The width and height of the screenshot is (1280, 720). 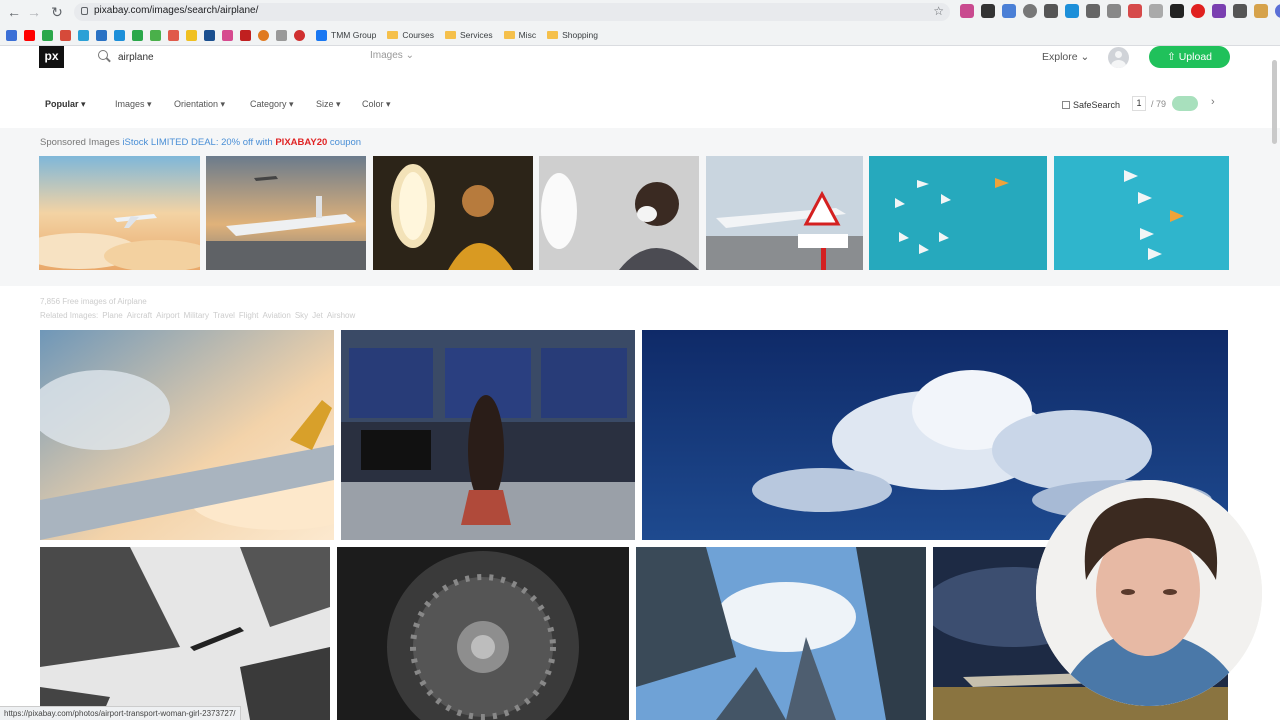 I want to click on bookmark-folder-courses: Courses, so click(x=410, y=35).